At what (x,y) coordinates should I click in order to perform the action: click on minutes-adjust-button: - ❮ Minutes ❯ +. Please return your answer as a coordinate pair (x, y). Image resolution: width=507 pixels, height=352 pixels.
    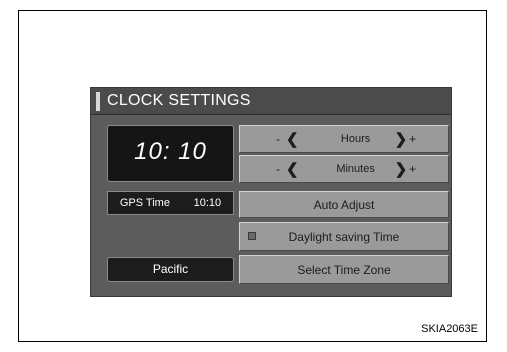
    Looking at the image, I should click on (344, 169).